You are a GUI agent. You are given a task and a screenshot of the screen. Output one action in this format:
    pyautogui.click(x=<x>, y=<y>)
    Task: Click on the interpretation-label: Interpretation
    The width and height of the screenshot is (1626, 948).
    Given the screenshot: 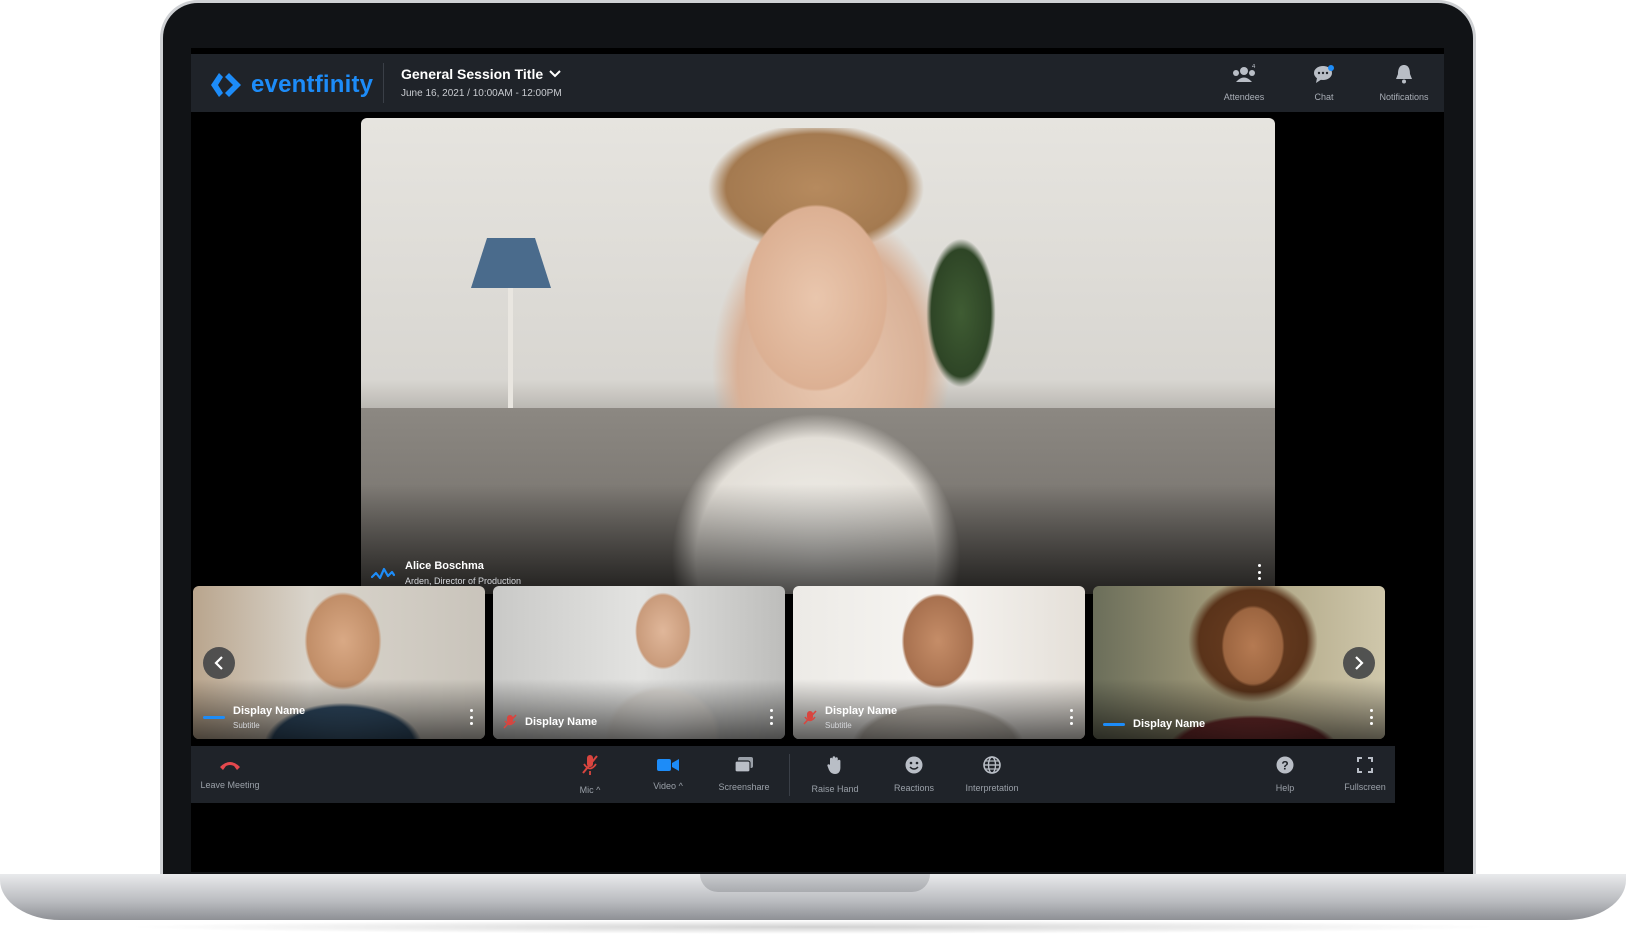 What is the action you would take?
    pyautogui.click(x=992, y=788)
    